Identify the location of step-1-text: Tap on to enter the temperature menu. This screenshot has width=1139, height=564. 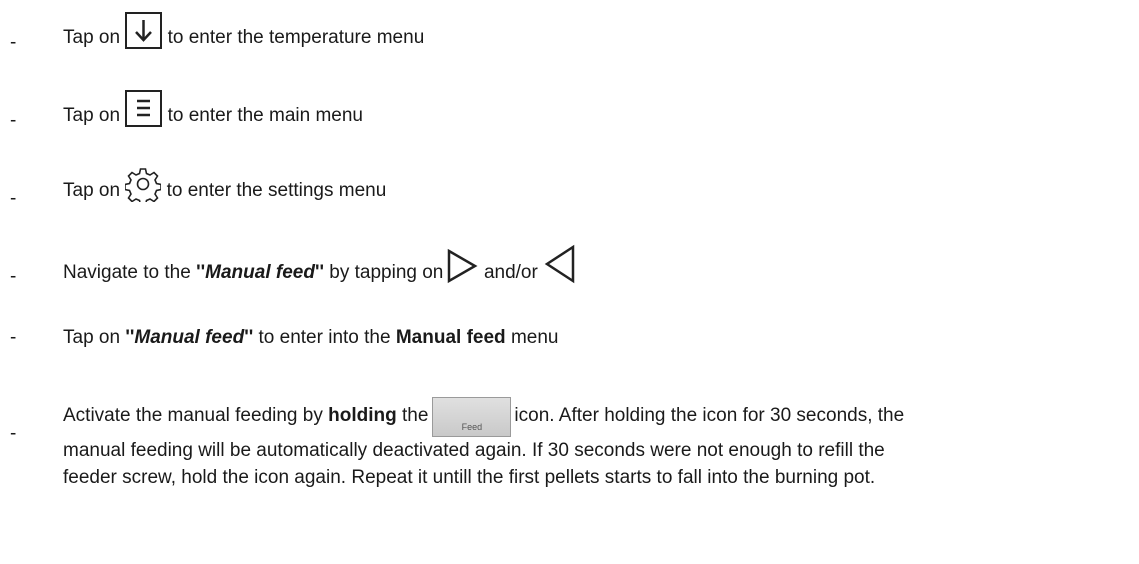
(243, 30).